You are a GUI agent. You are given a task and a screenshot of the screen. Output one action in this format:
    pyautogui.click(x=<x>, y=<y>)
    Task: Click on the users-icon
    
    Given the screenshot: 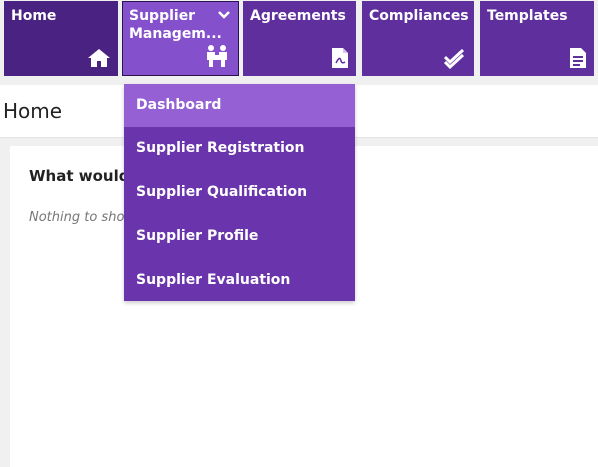 What is the action you would take?
    pyautogui.click(x=217, y=56)
    